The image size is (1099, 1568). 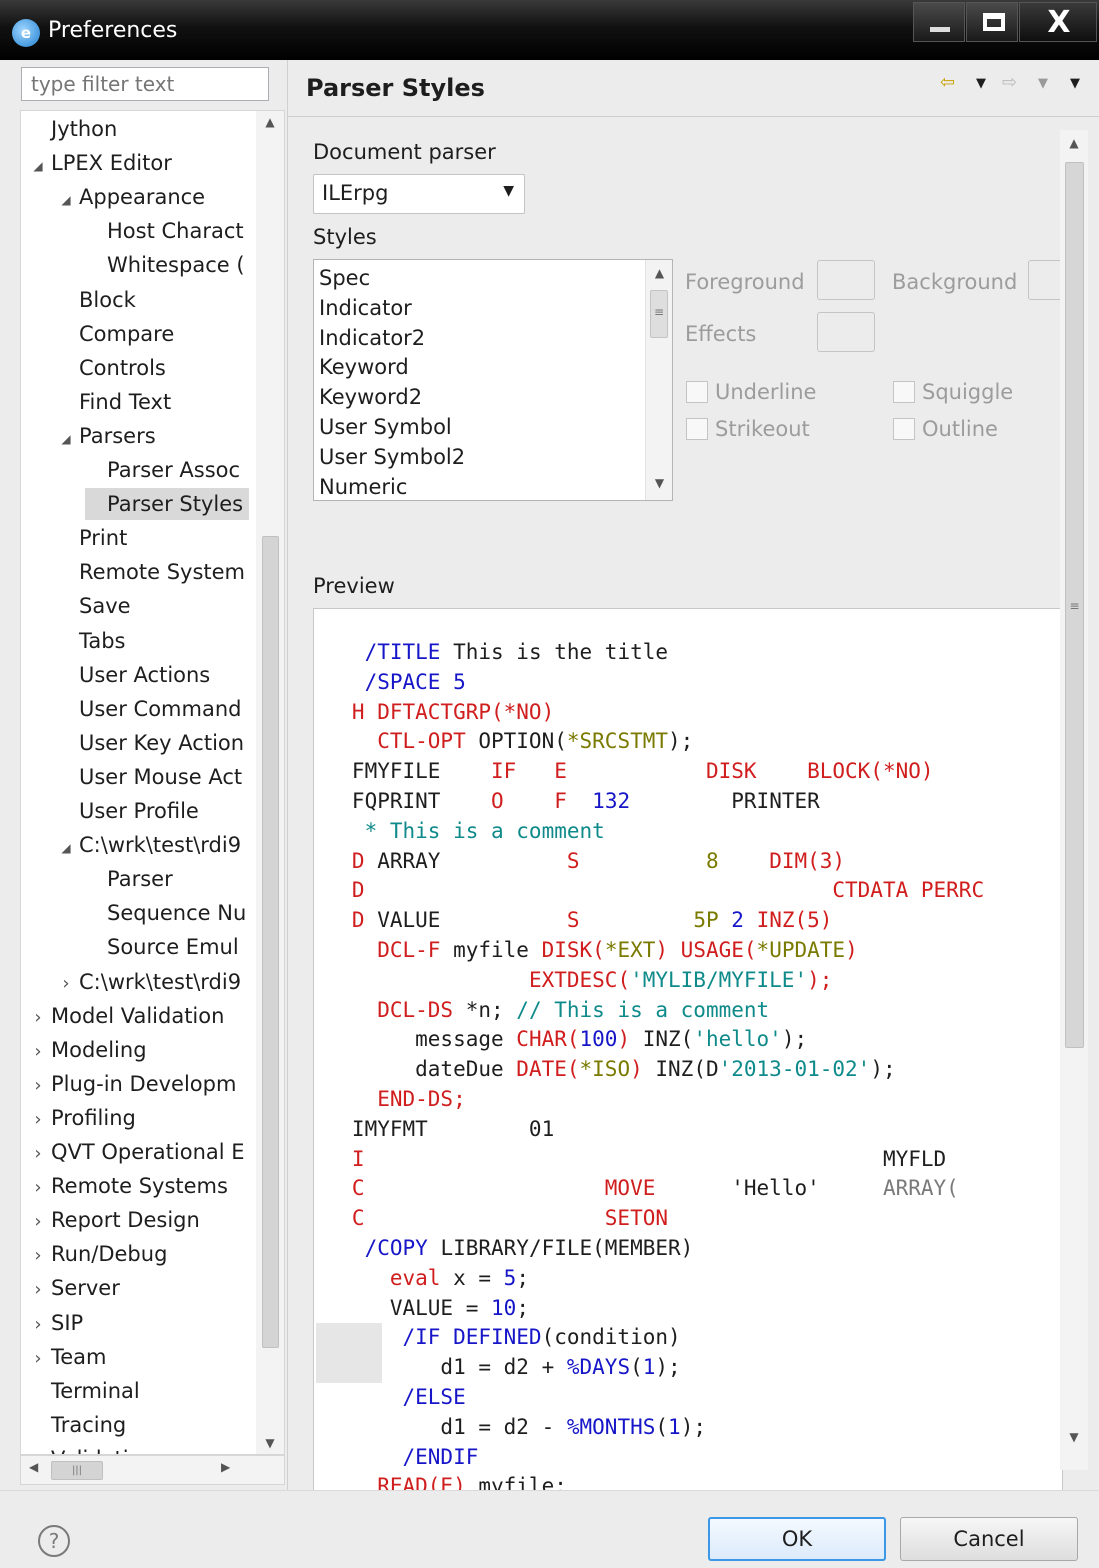 I want to click on maximize-button, so click(x=992, y=22).